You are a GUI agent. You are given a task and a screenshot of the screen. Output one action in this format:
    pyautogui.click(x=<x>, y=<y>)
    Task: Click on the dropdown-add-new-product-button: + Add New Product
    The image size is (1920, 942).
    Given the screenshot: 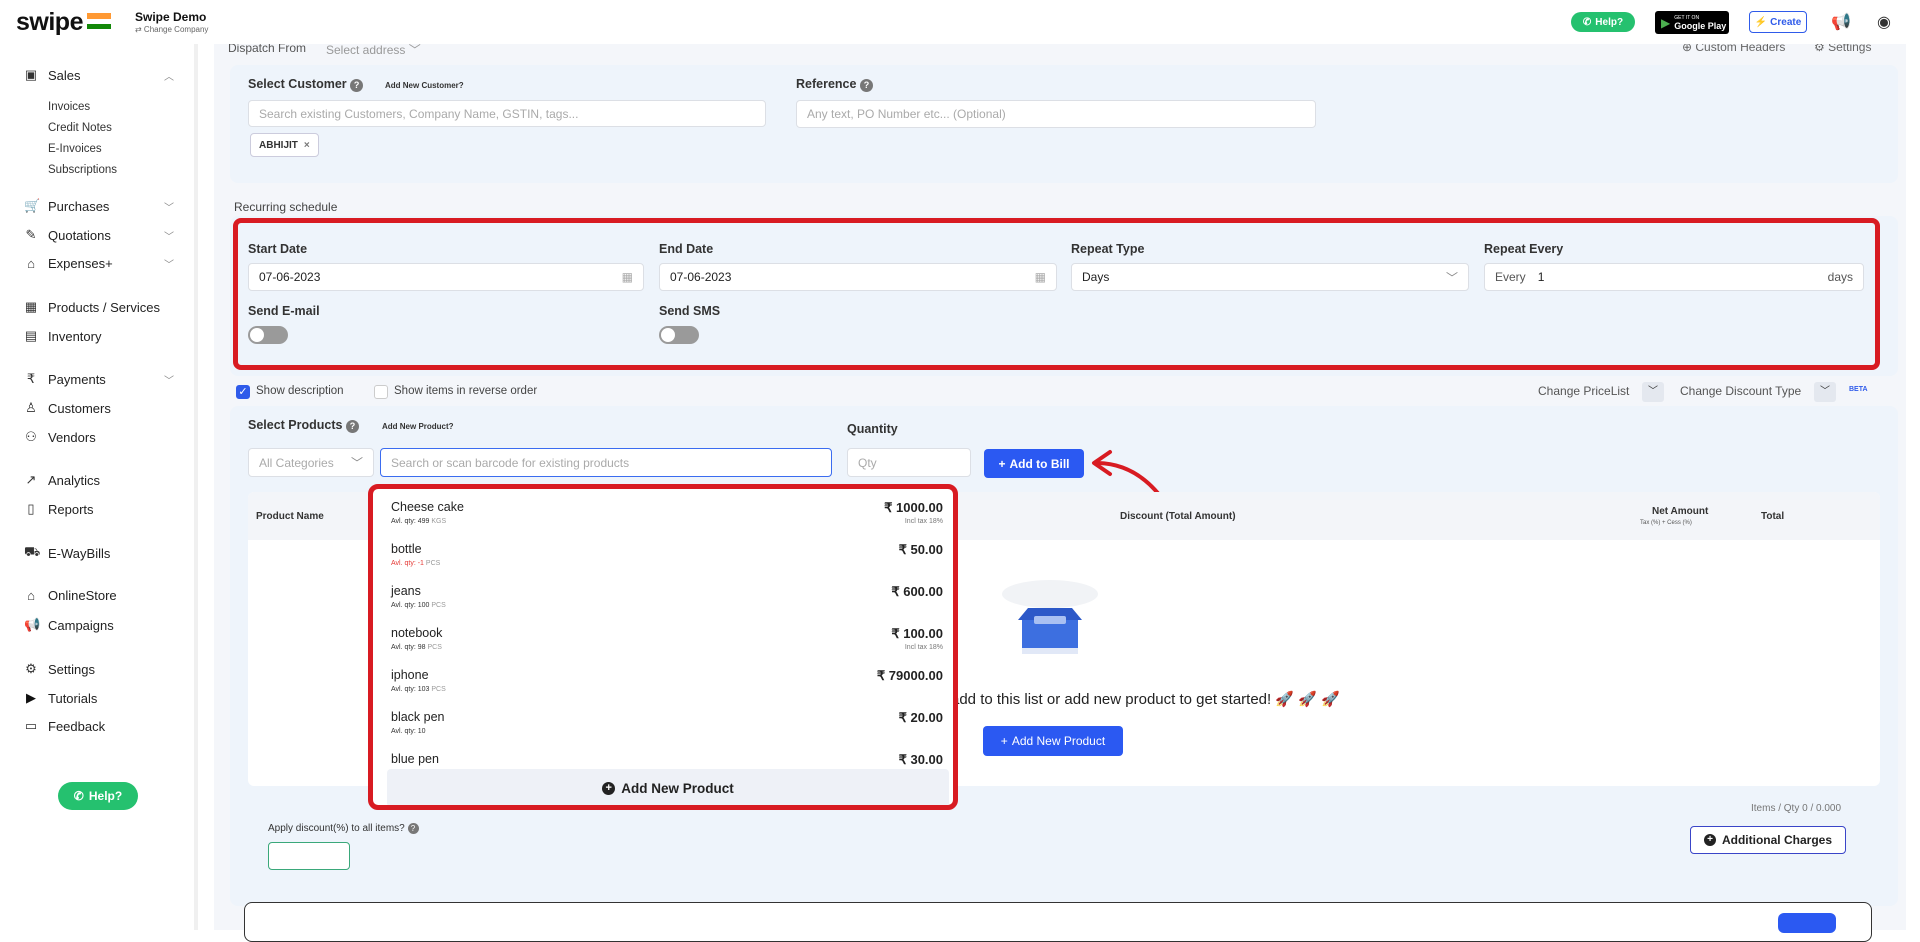 What is the action you would take?
    pyautogui.click(x=668, y=787)
    